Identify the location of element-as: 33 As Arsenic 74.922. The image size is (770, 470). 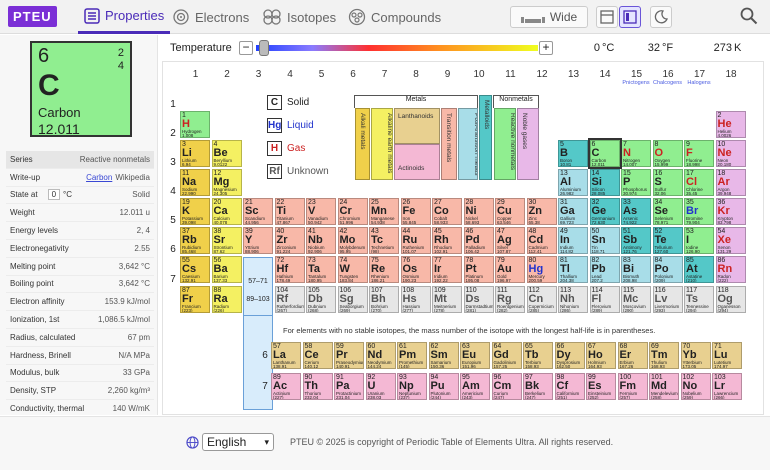
(636, 211).